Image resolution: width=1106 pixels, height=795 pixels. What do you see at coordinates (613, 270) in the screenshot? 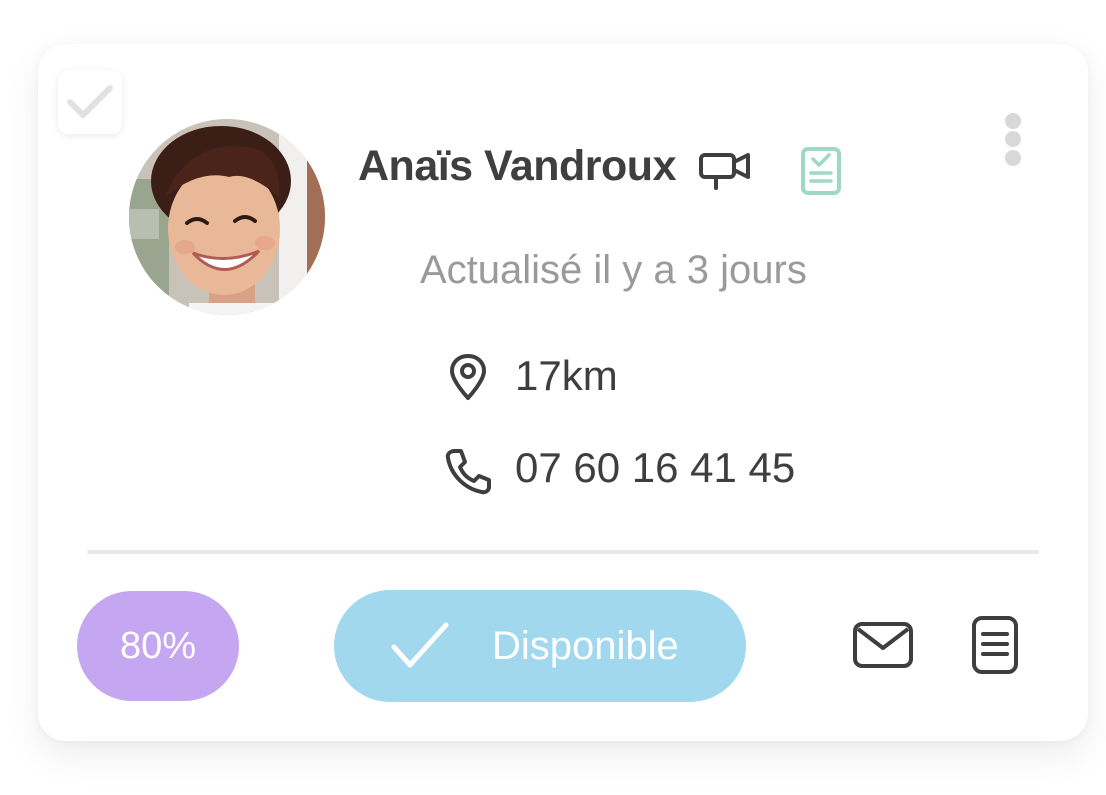
I see `updated-text: Actualisé il y a 3 jours` at bounding box center [613, 270].